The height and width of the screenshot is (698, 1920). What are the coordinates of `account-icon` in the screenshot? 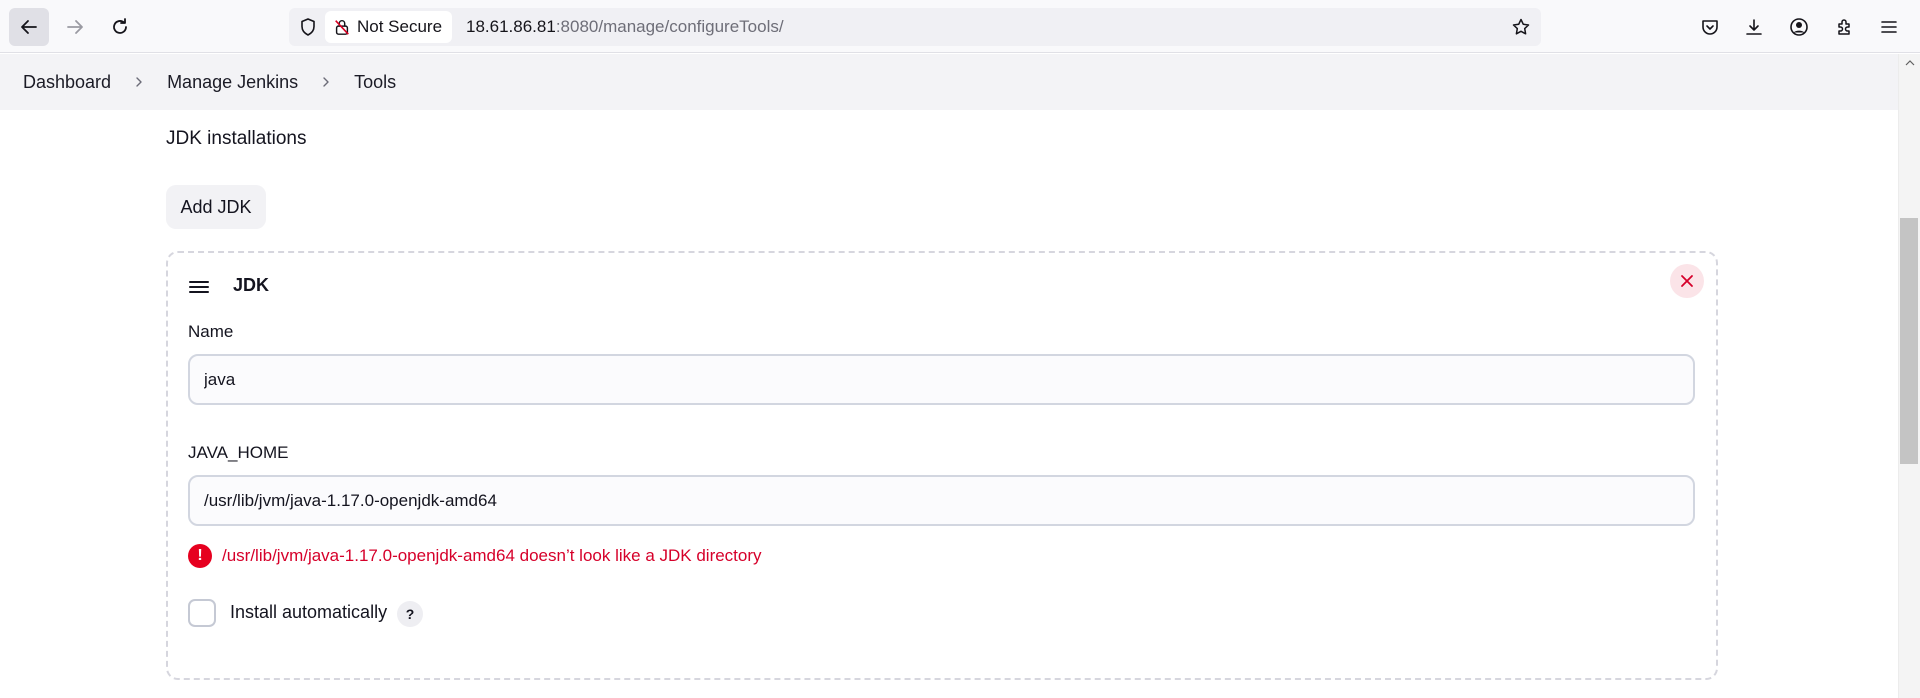 It's located at (1799, 27).